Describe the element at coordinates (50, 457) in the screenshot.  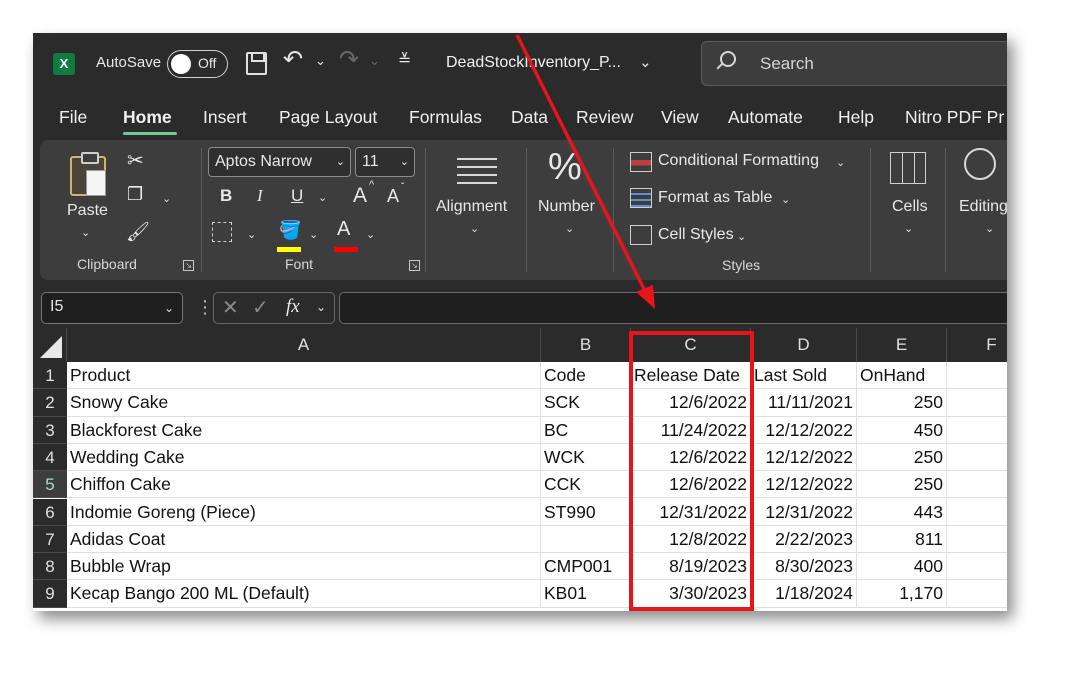
I see `row-header-4: 4` at that location.